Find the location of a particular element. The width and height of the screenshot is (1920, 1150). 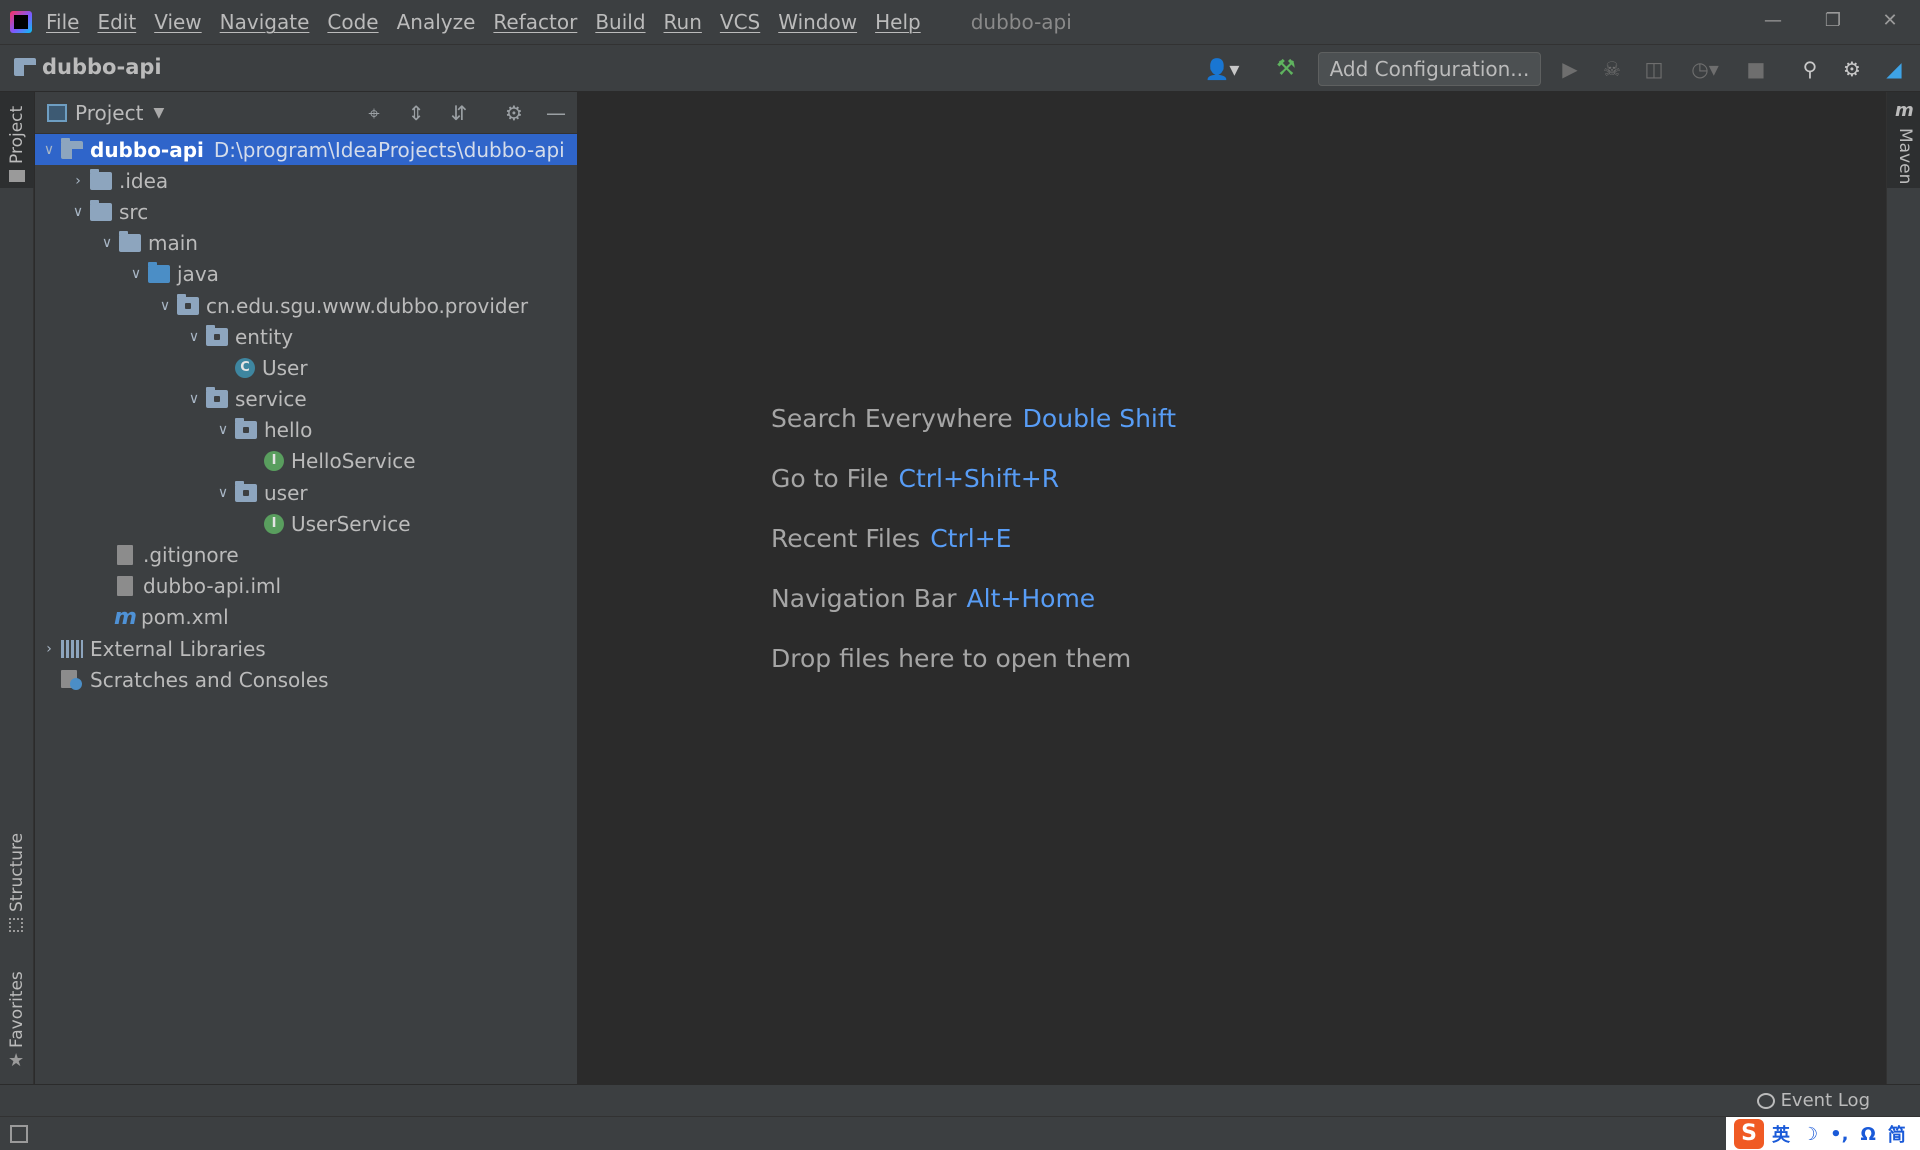

tree-row-user-class: C User is located at coordinates (306, 367).